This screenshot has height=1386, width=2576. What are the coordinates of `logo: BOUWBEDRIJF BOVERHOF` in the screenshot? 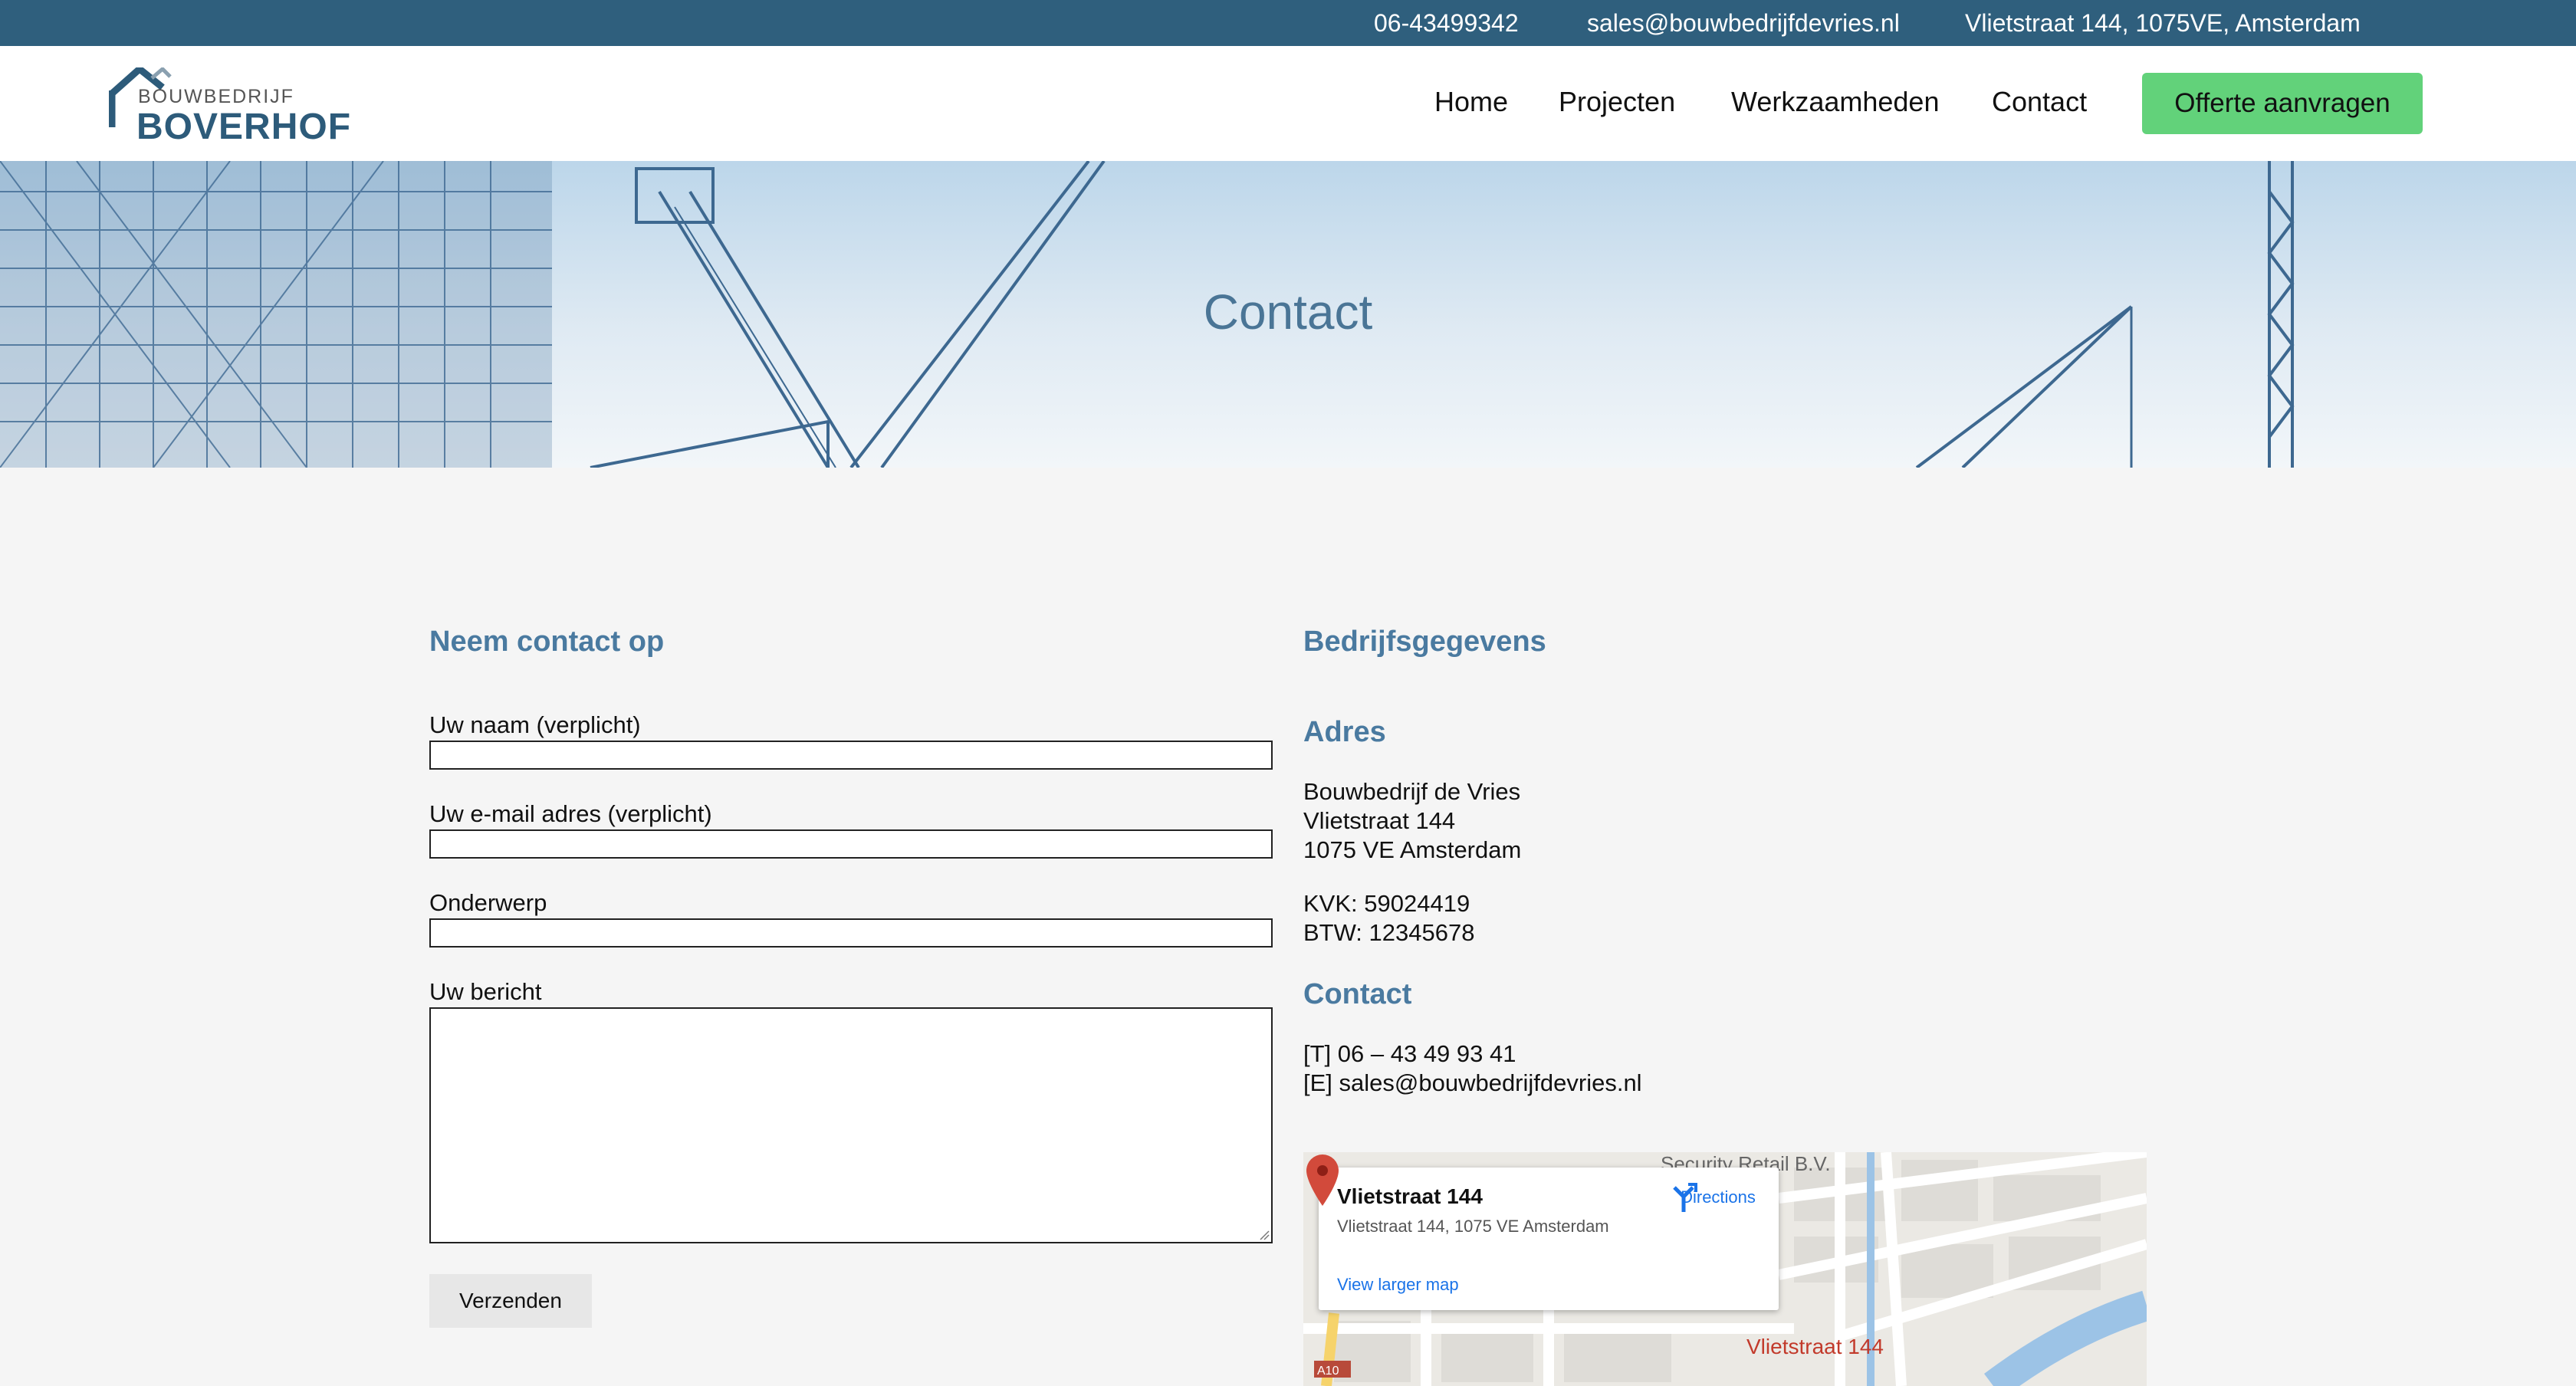 It's located at (229, 107).